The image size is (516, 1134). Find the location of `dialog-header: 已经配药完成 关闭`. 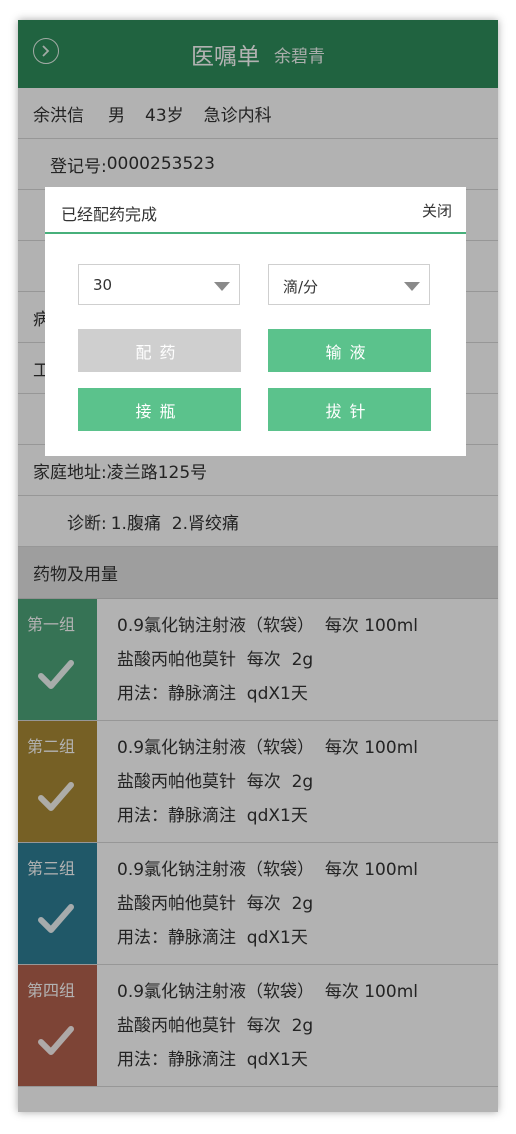

dialog-header: 已经配药完成 关闭 is located at coordinates (255, 210).